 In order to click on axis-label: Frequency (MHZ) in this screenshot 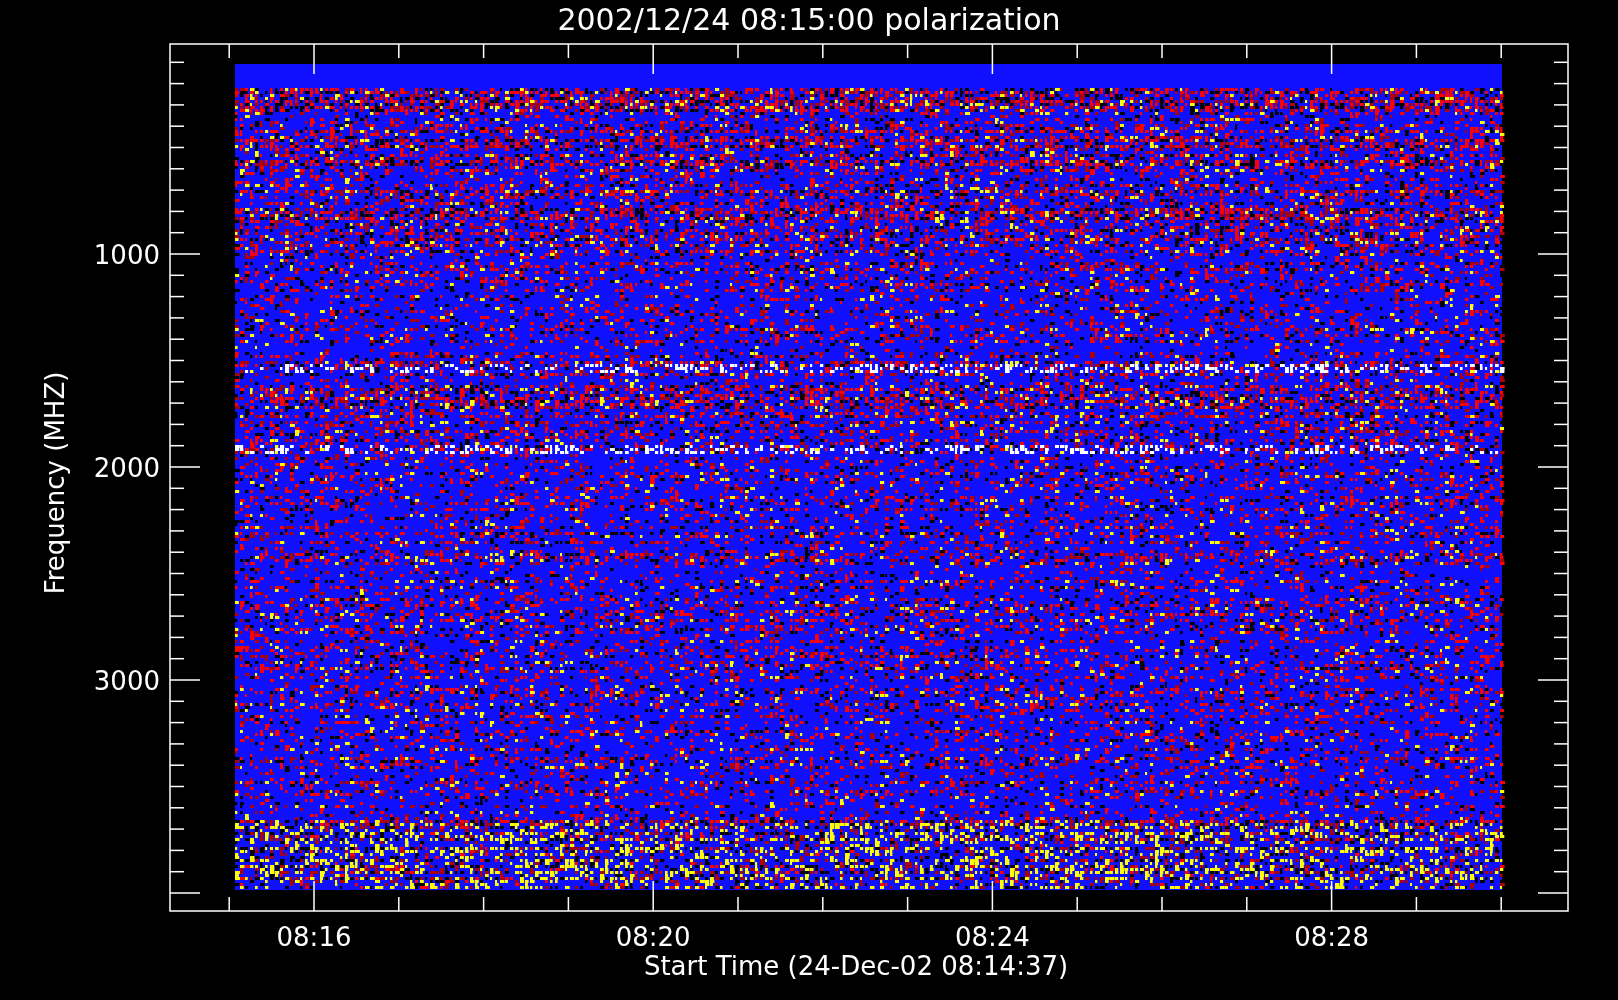, I will do `click(55, 483)`.